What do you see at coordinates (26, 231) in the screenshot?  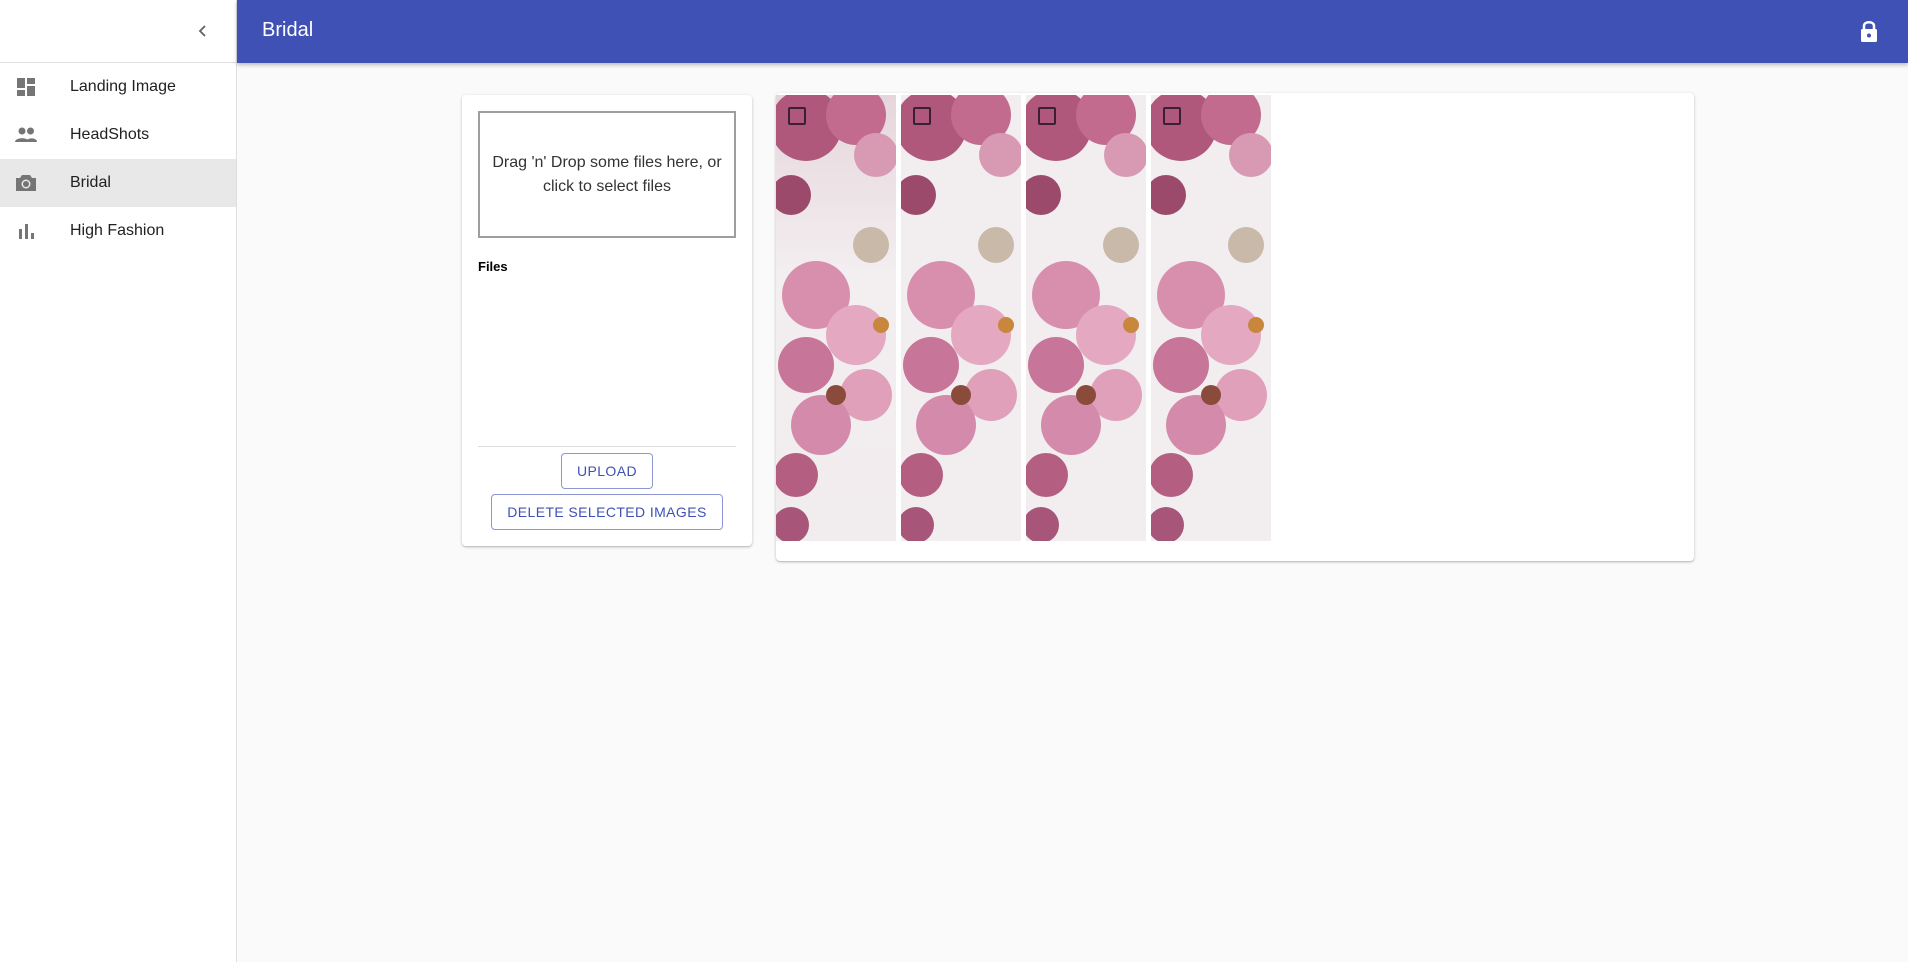 I see `bar-chart-icon` at bounding box center [26, 231].